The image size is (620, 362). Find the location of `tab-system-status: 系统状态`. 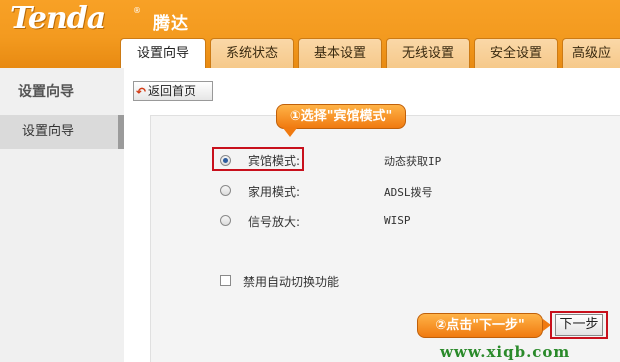

tab-system-status: 系统状态 is located at coordinates (252, 53).